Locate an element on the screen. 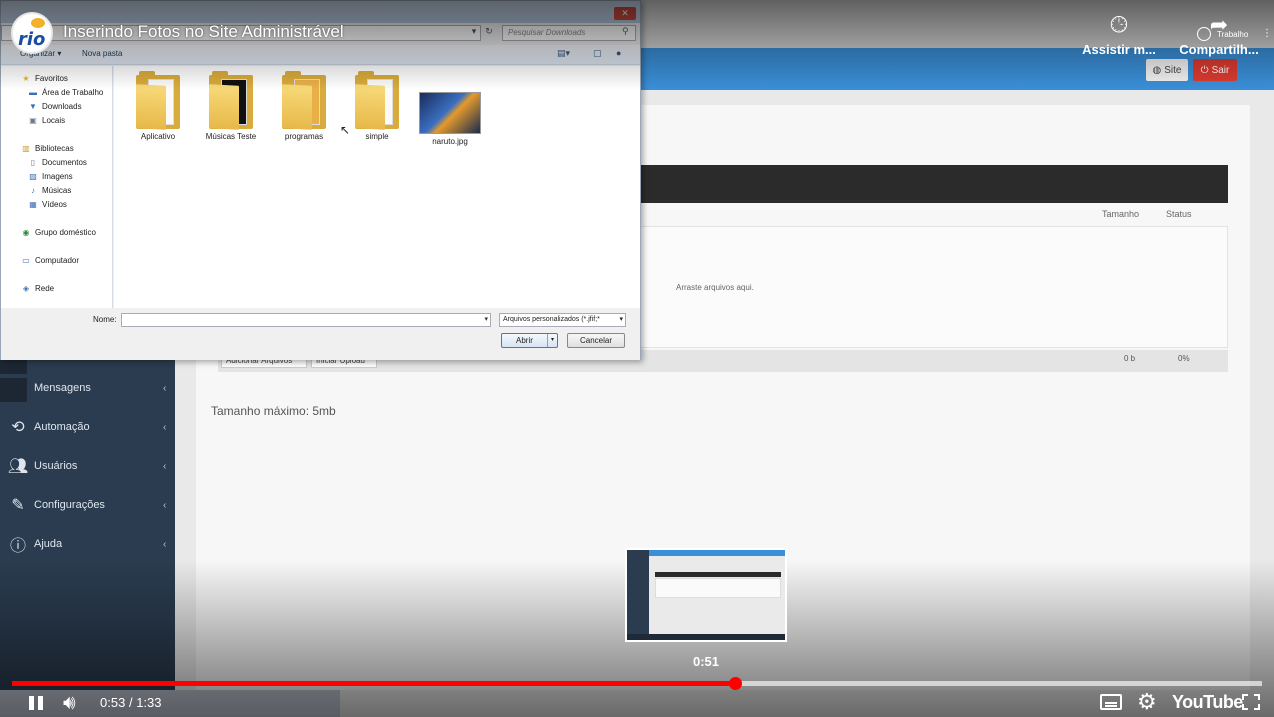  file-name: Aplicativo is located at coordinates (158, 136).